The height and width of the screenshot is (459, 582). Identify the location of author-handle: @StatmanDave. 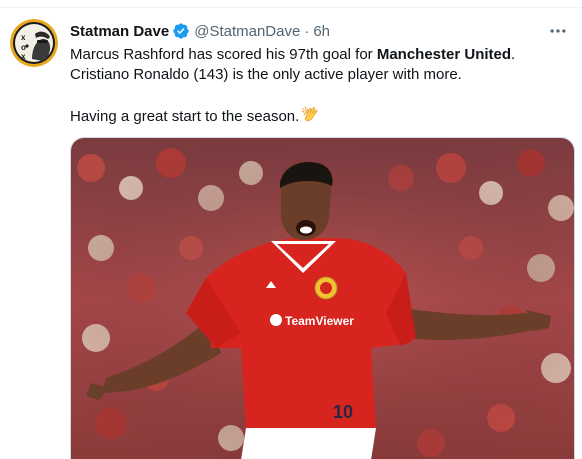
(247, 31).